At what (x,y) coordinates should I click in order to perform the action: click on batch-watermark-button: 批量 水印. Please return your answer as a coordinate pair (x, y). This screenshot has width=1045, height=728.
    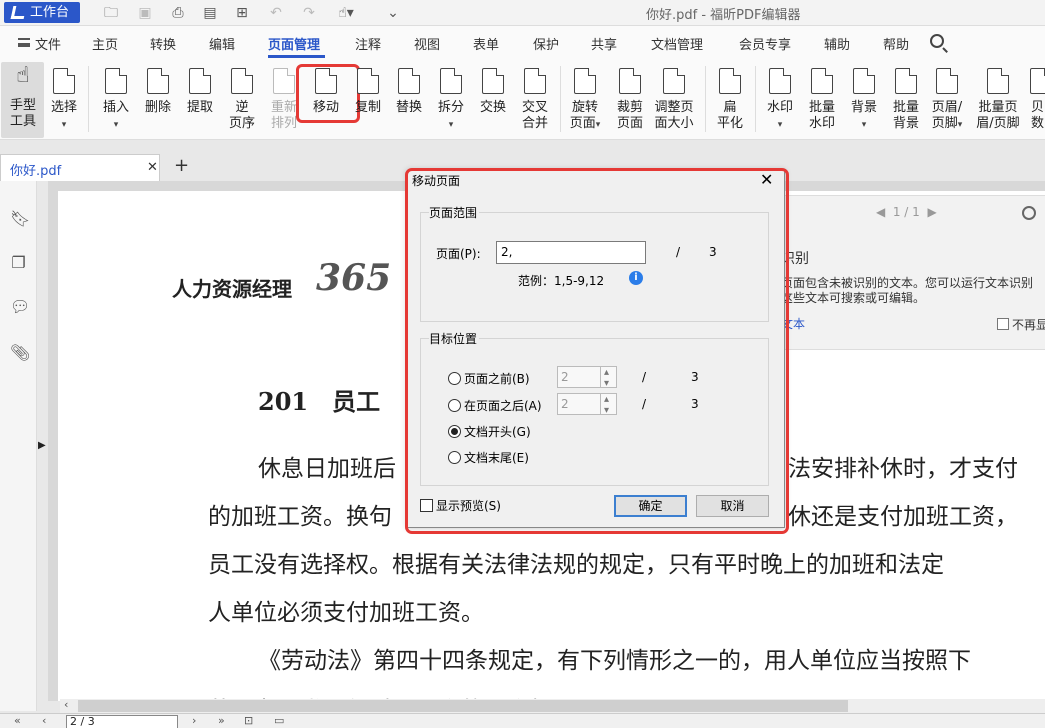
    Looking at the image, I should click on (822, 100).